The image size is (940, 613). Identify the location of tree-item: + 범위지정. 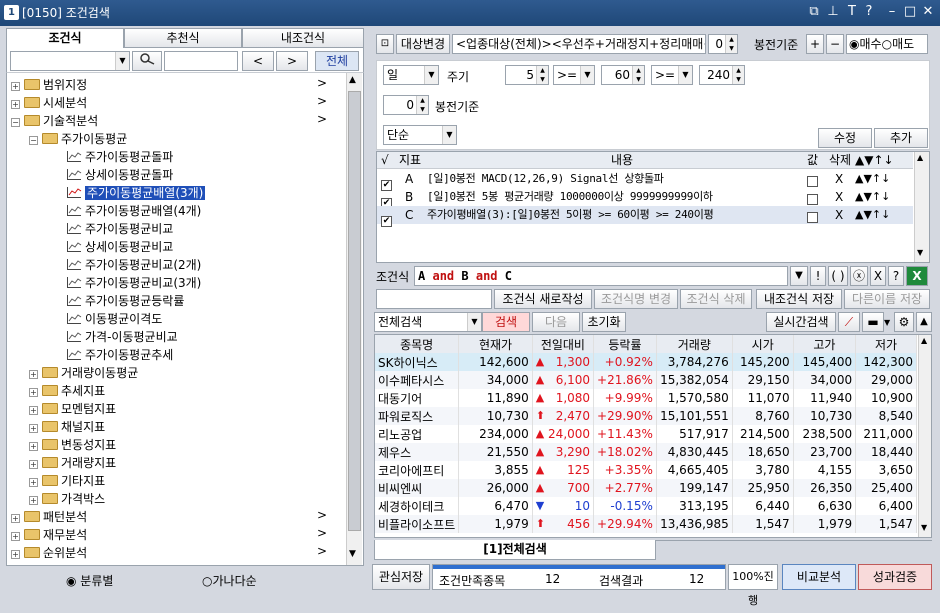
(49, 85).